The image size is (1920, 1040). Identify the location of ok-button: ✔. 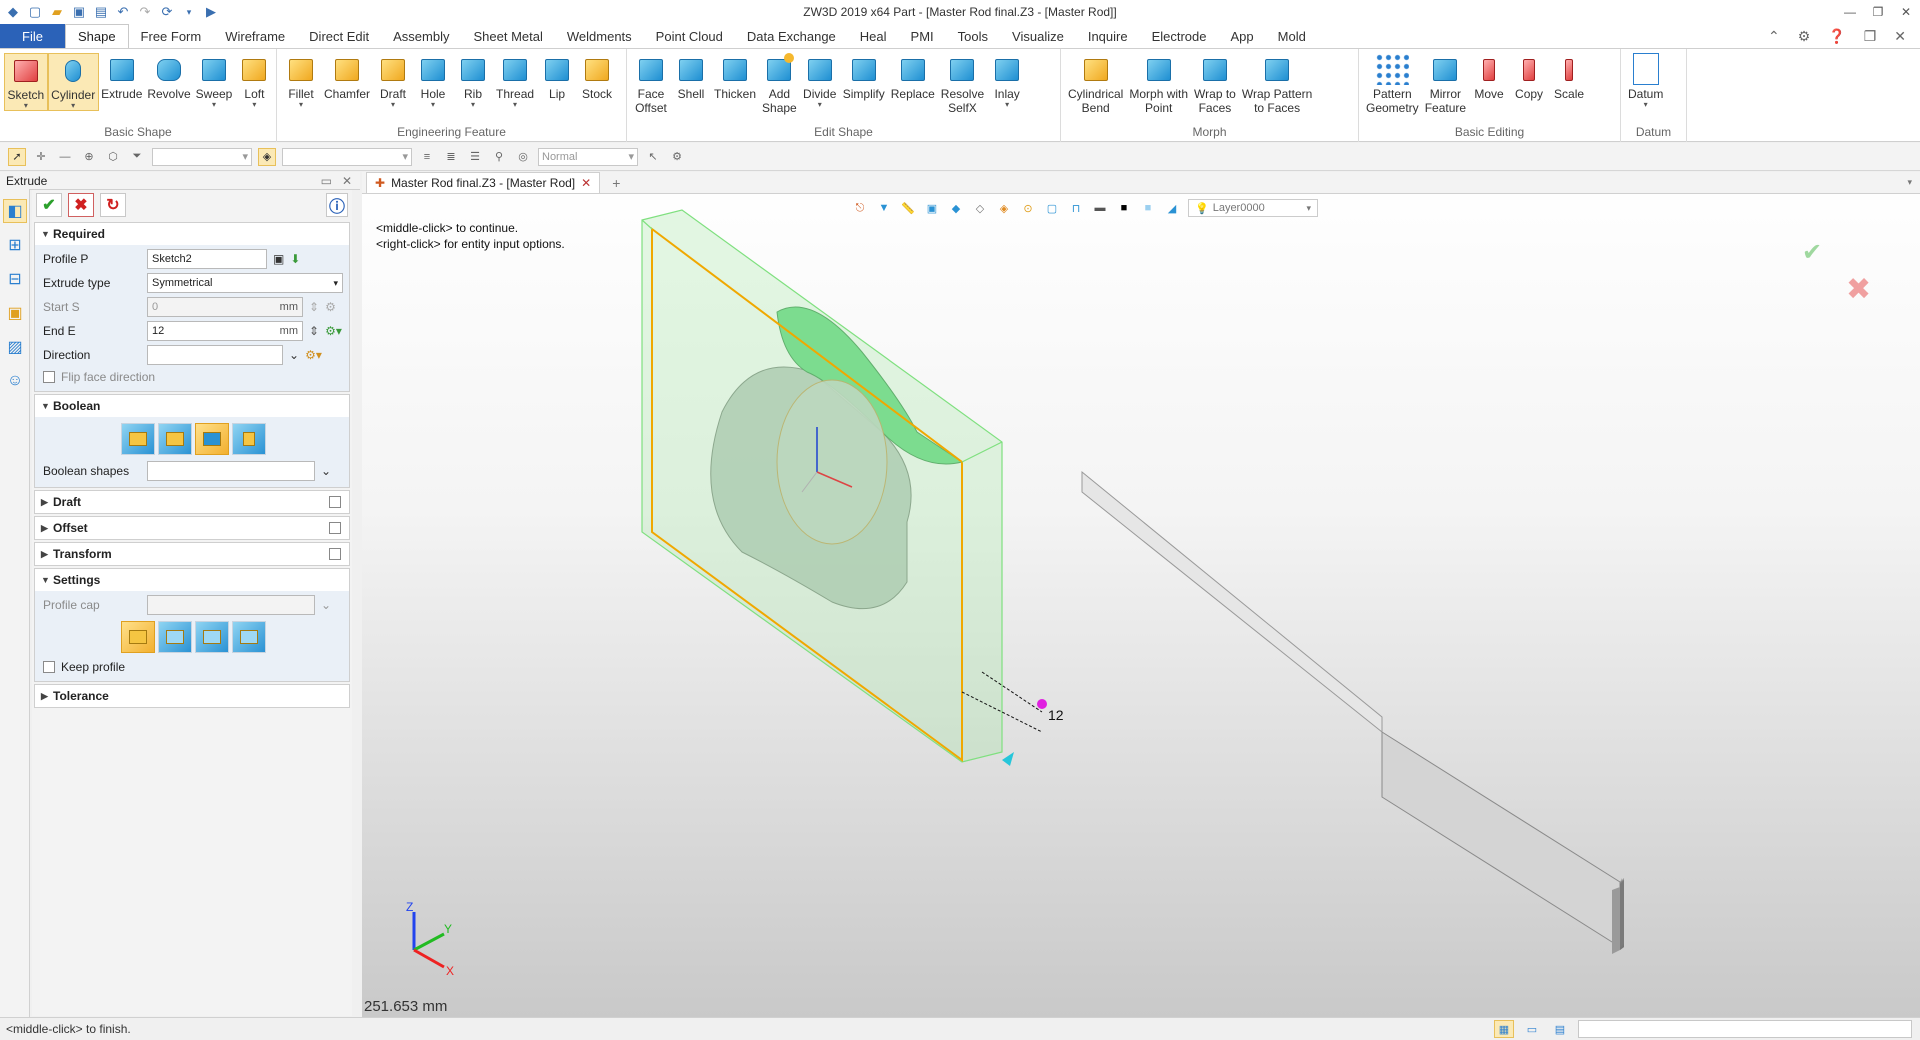
(49, 205).